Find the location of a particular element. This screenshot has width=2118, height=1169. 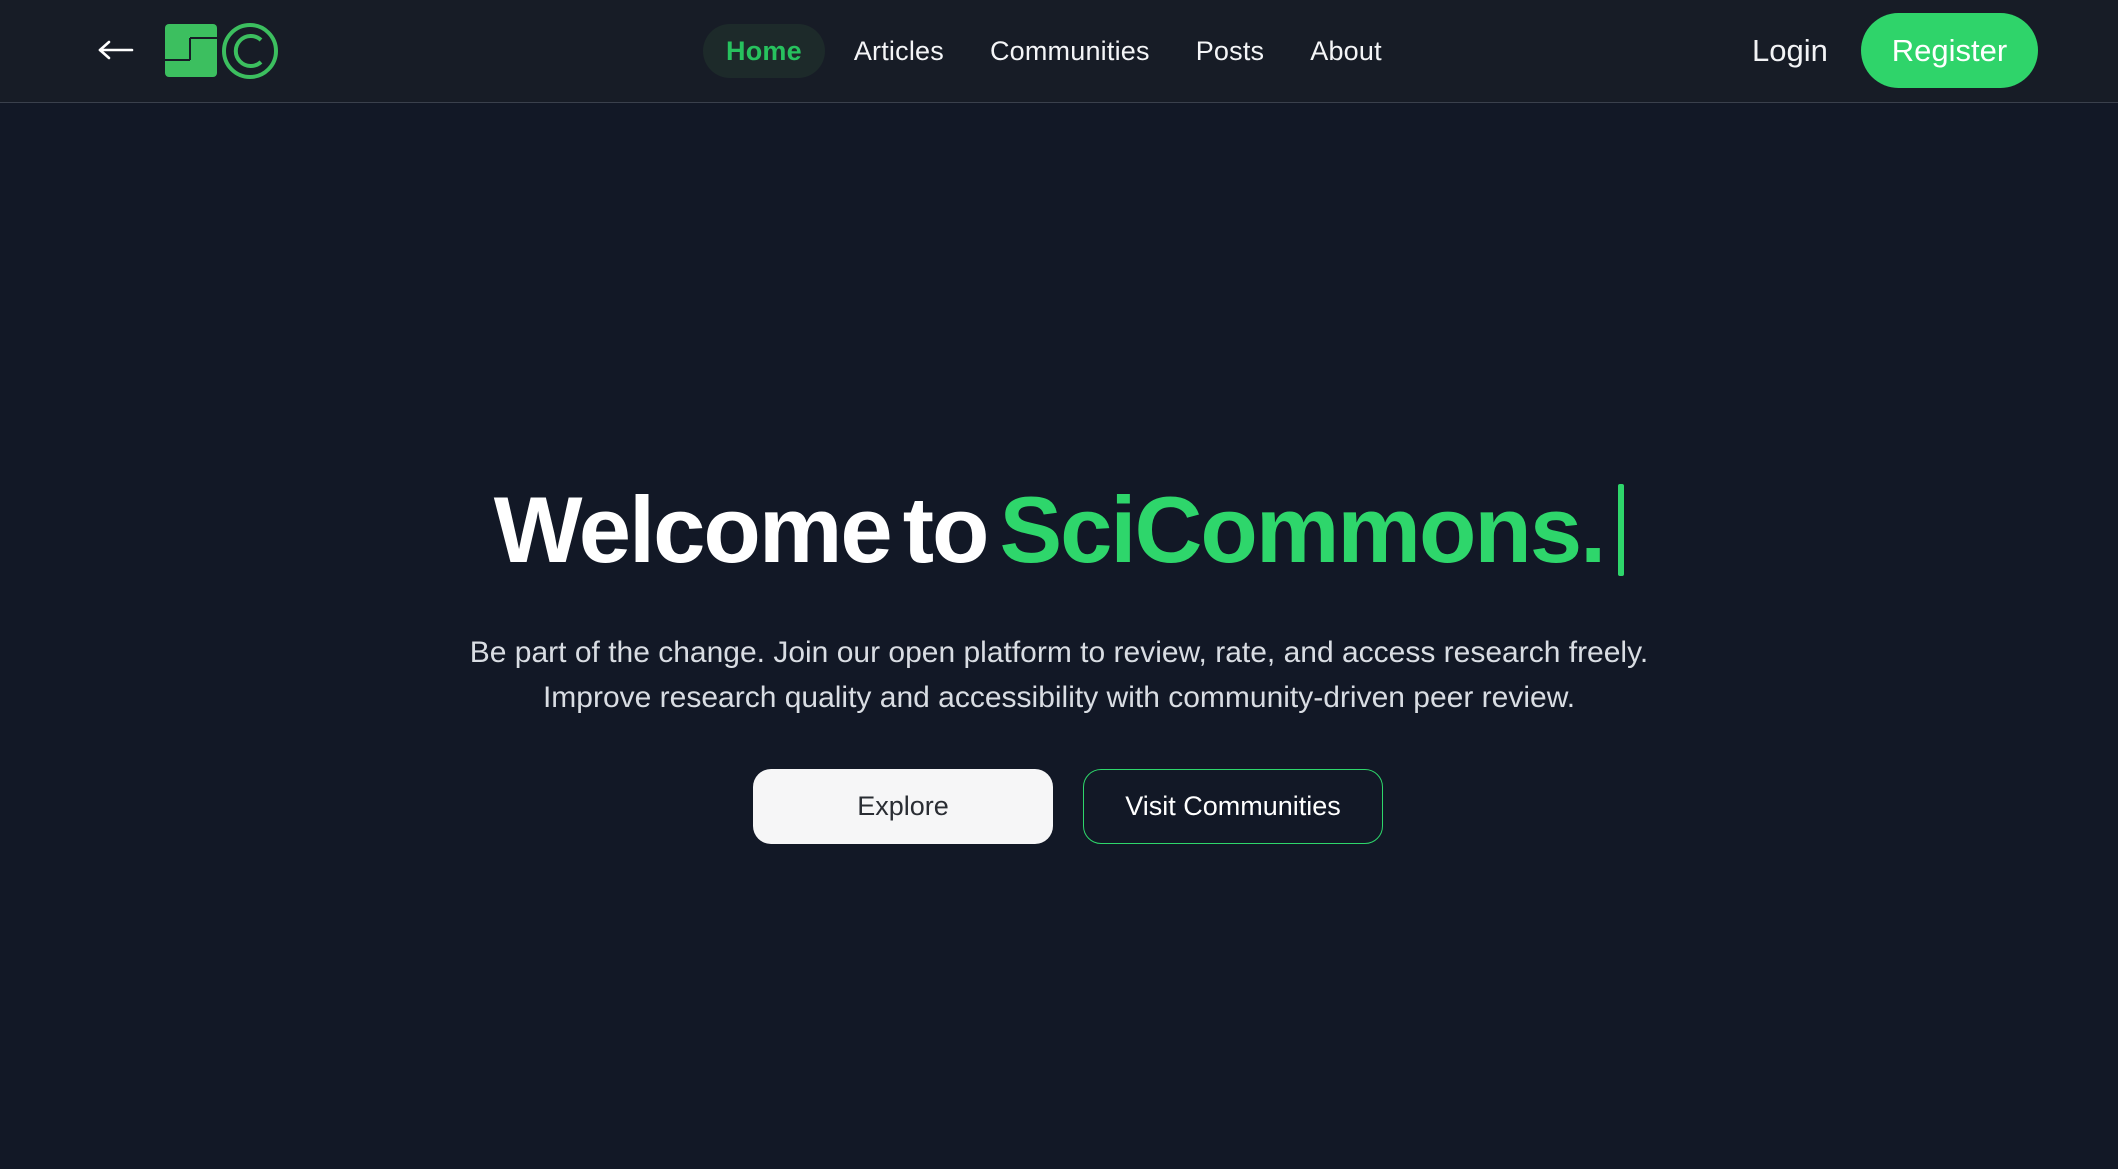

typing-caret is located at coordinates (1621, 530).